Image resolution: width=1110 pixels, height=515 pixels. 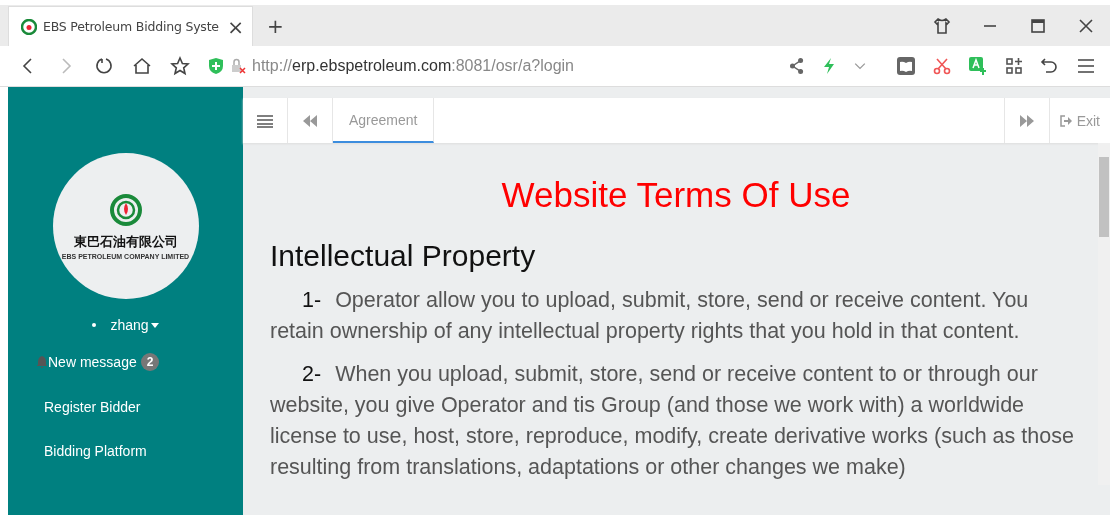 I want to click on share-icon, so click(x=797, y=66).